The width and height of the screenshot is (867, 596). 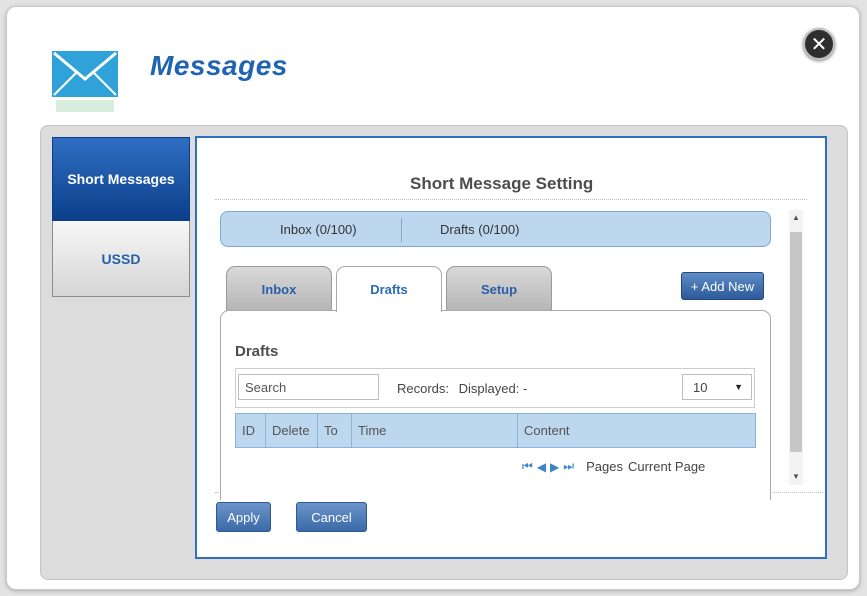 What do you see at coordinates (85, 80) in the screenshot?
I see `envelope-icon` at bounding box center [85, 80].